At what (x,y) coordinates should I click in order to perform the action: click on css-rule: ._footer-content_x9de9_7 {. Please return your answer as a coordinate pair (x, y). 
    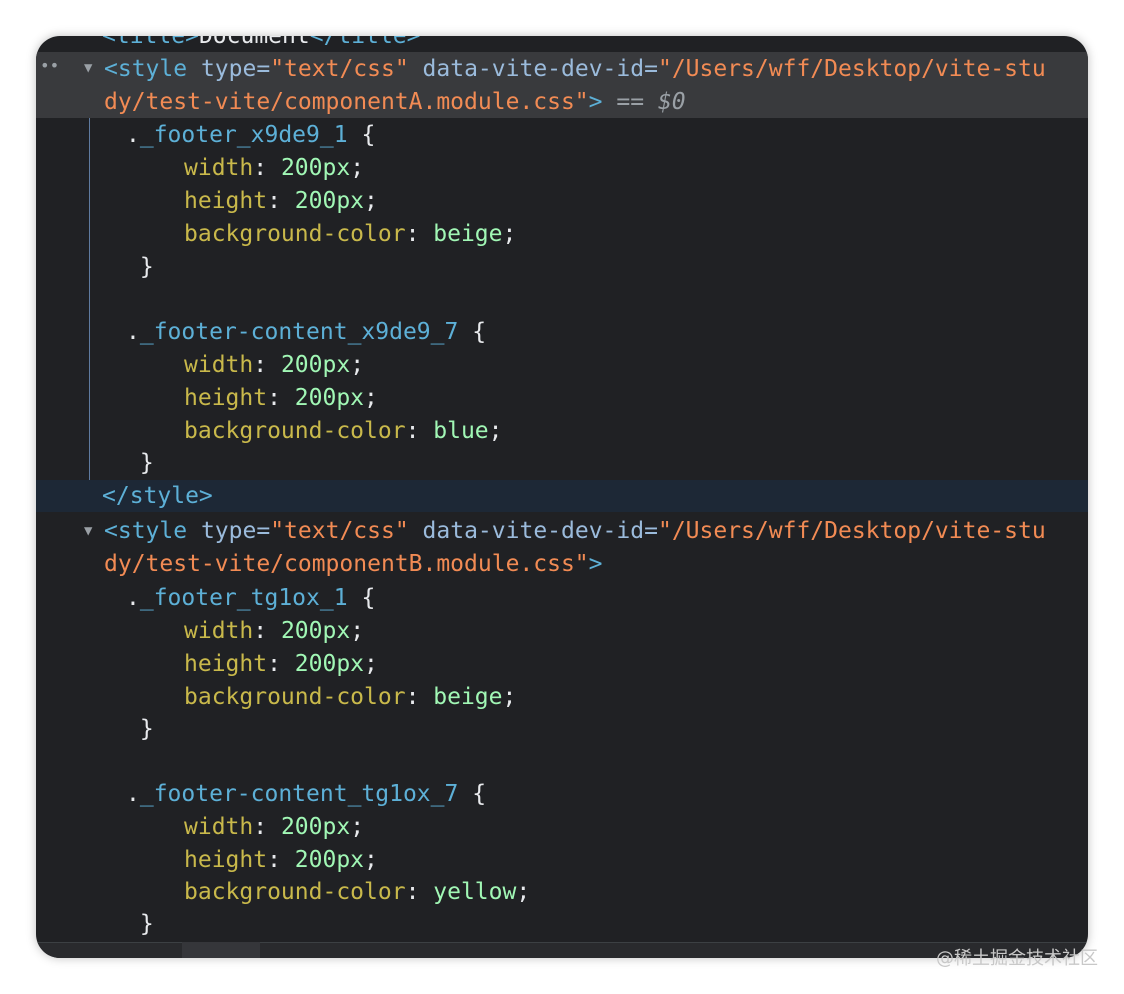
    Looking at the image, I should click on (306, 332).